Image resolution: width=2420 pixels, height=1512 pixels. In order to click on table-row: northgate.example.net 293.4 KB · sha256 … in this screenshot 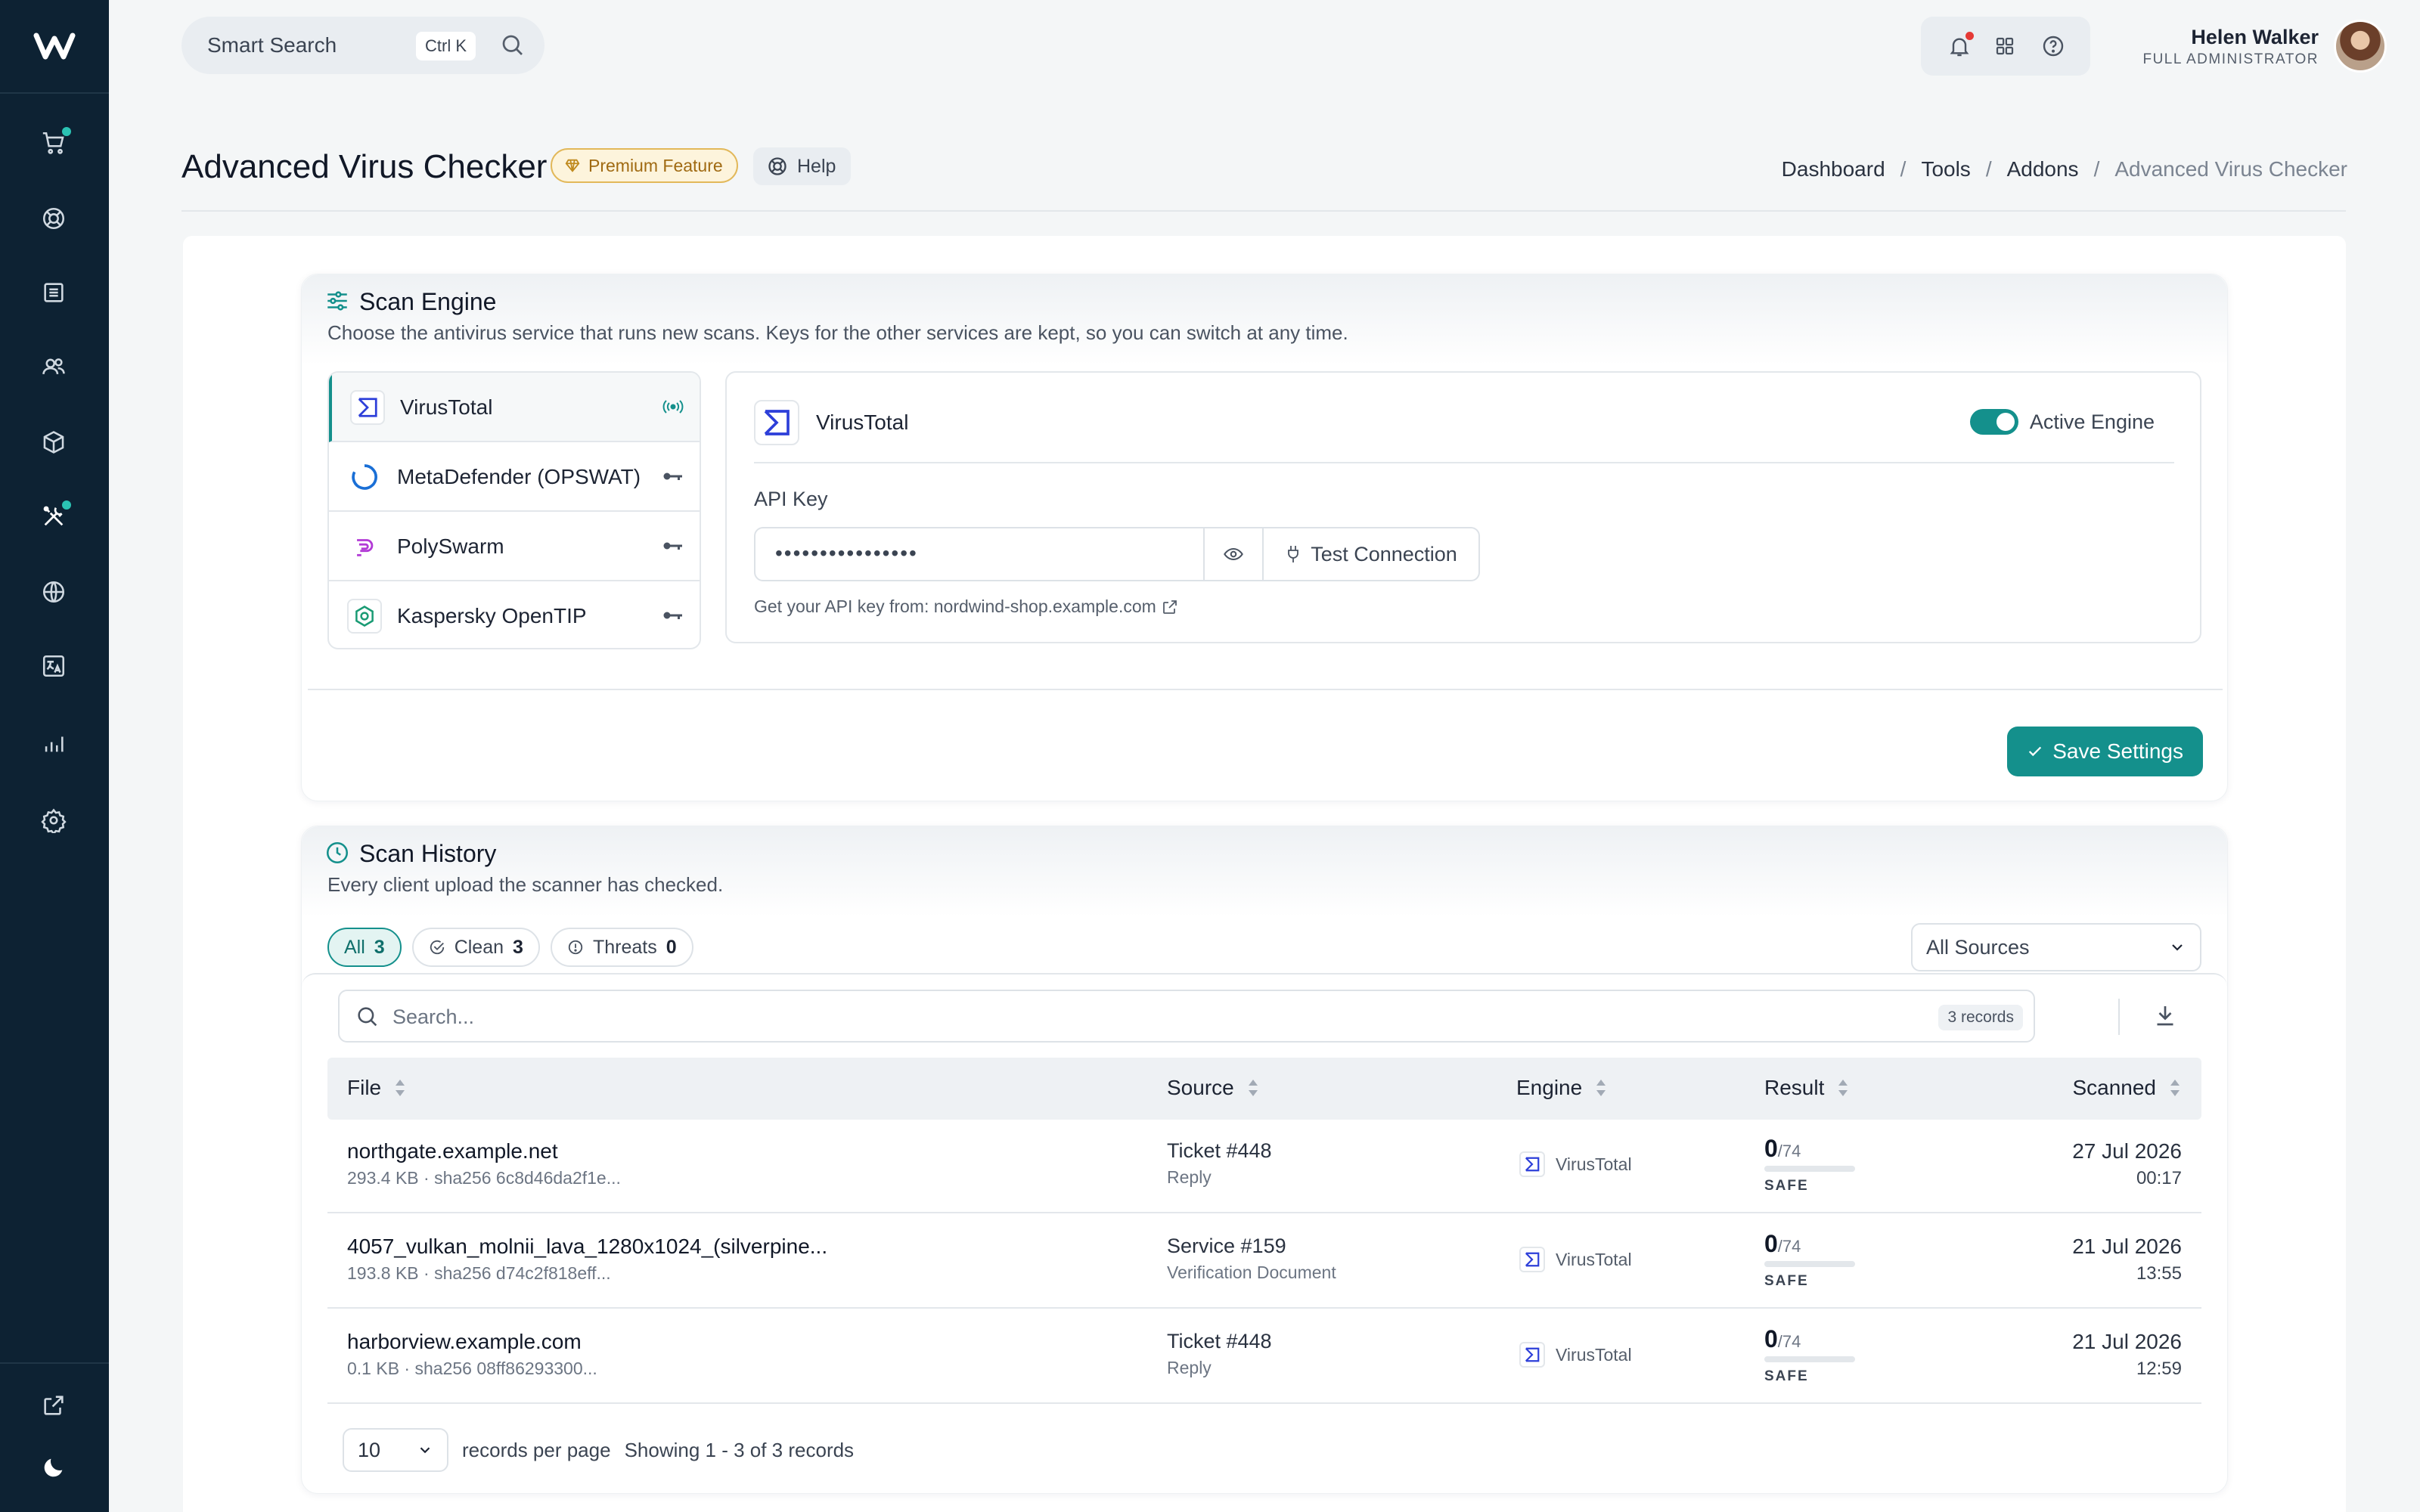, I will do `click(1264, 1167)`.